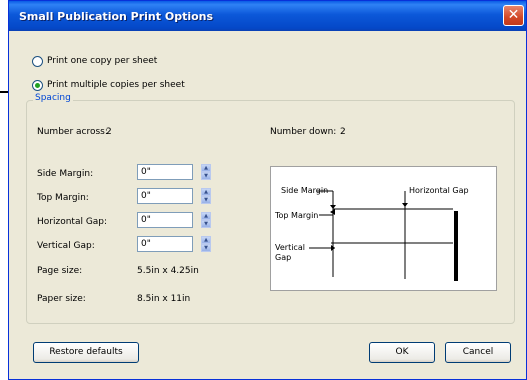  Describe the element at coordinates (456, 246) in the screenshot. I see `page-edge-bar` at that location.